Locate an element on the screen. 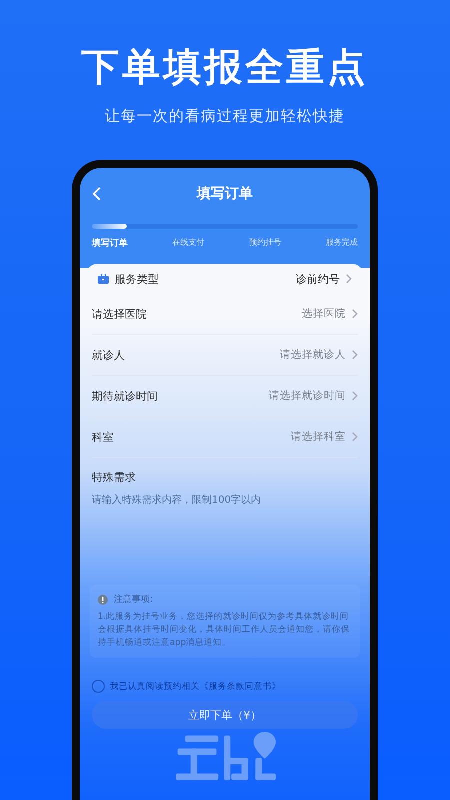  field-label: 请选择医院 is located at coordinates (119, 314).